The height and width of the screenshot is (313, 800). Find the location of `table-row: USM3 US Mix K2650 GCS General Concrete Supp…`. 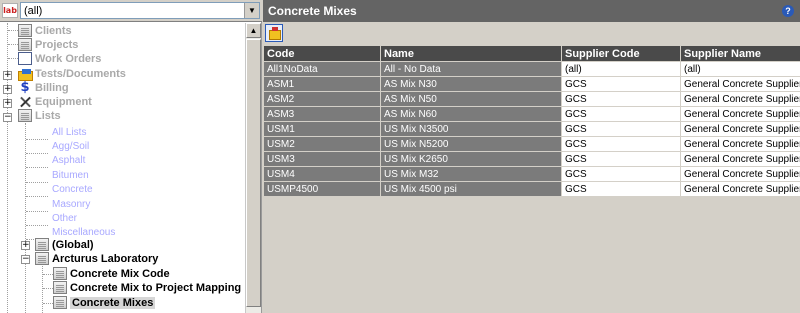

table-row: USM3 US Mix K2650 GCS General Concrete Supp… is located at coordinates (531, 159).